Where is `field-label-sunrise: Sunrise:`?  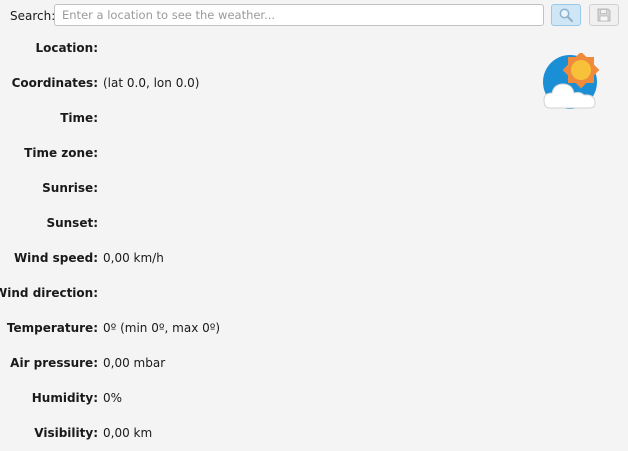 field-label-sunrise: Sunrise: is located at coordinates (70, 188).